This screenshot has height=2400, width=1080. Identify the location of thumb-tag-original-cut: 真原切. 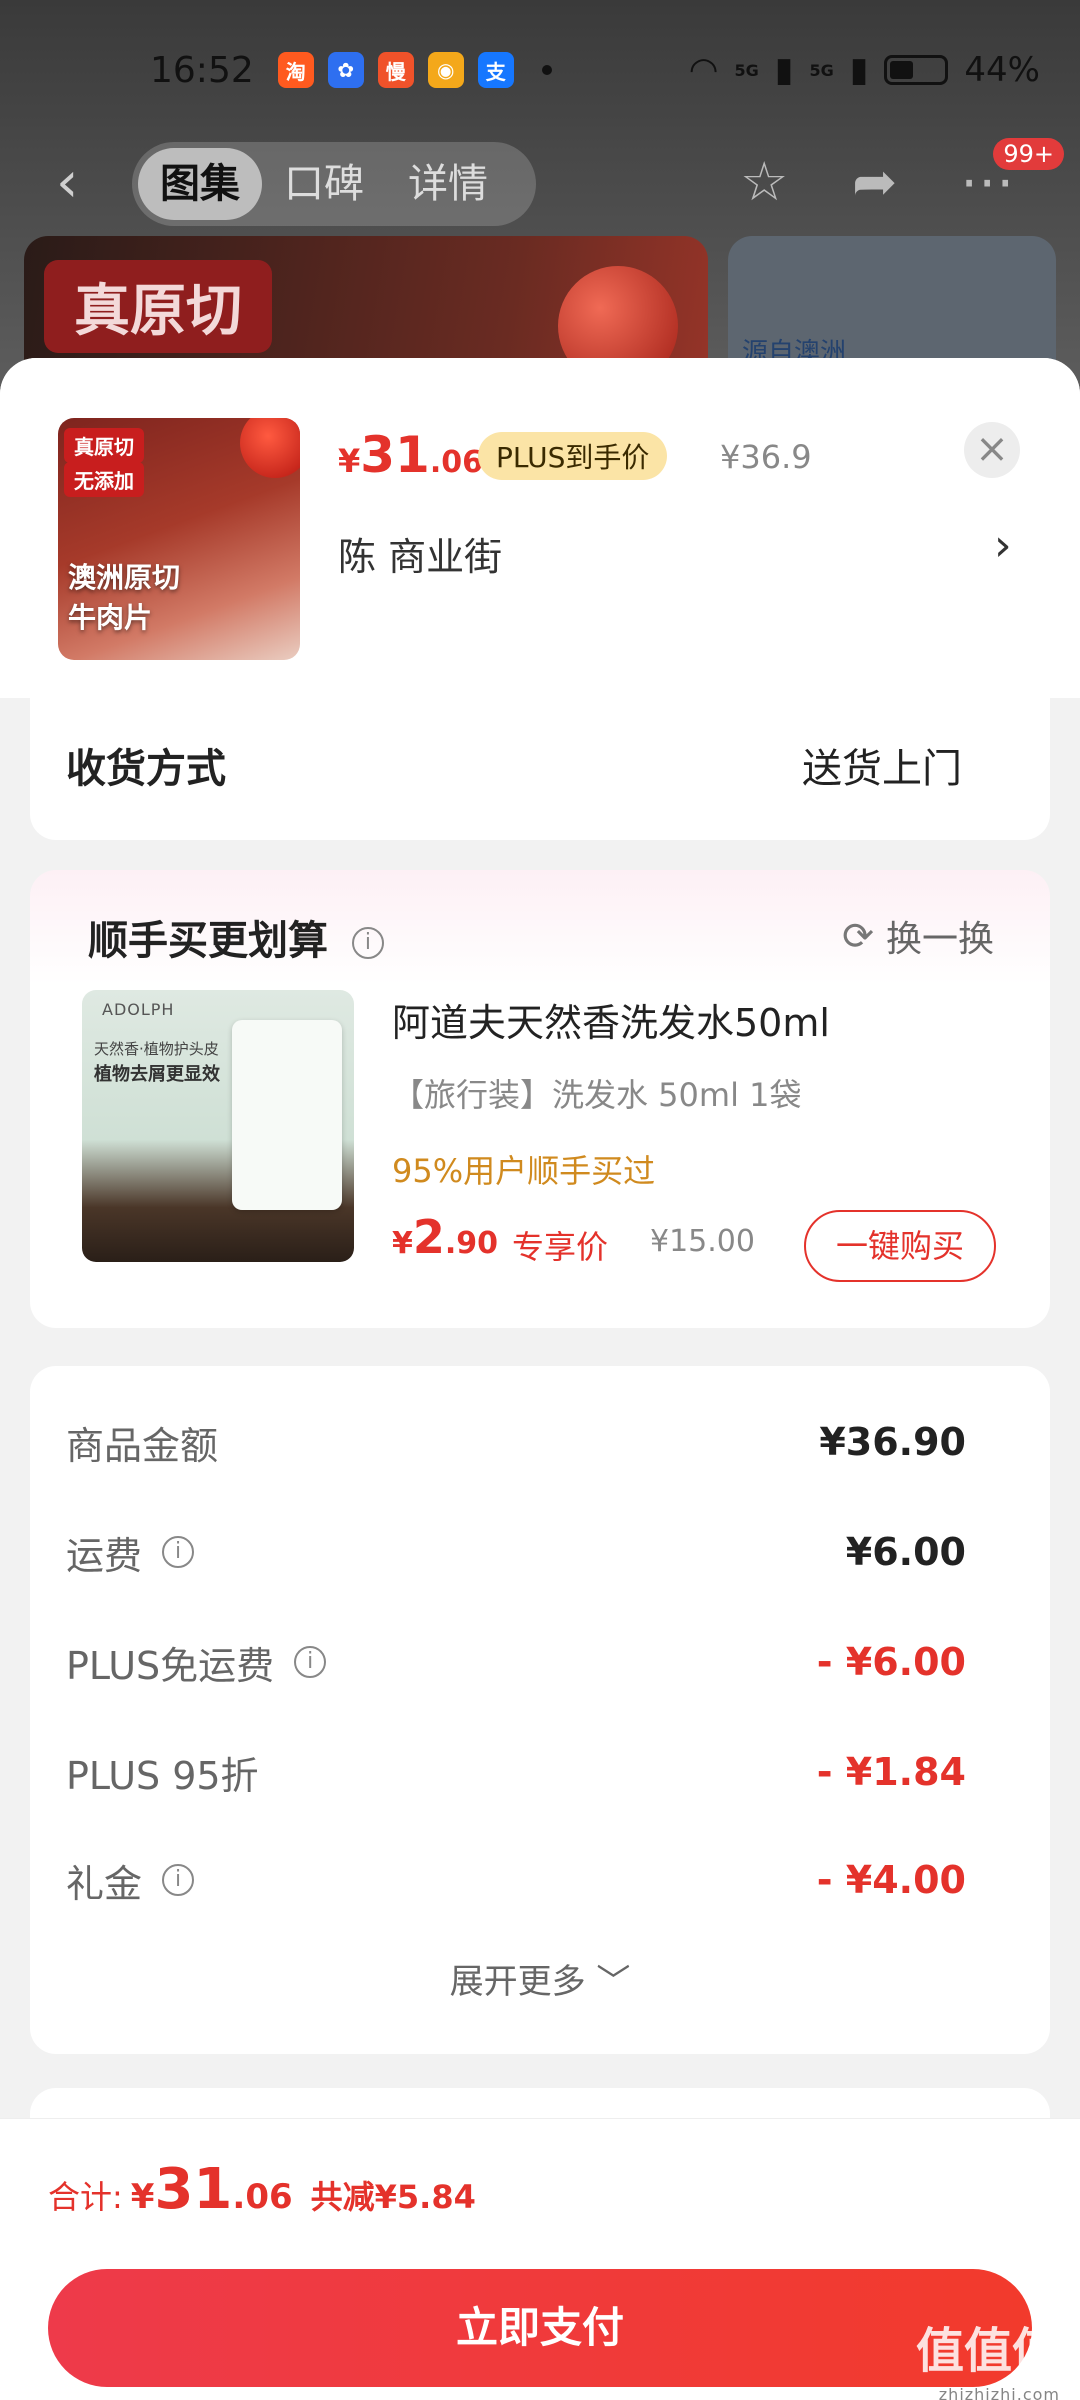
(104, 445).